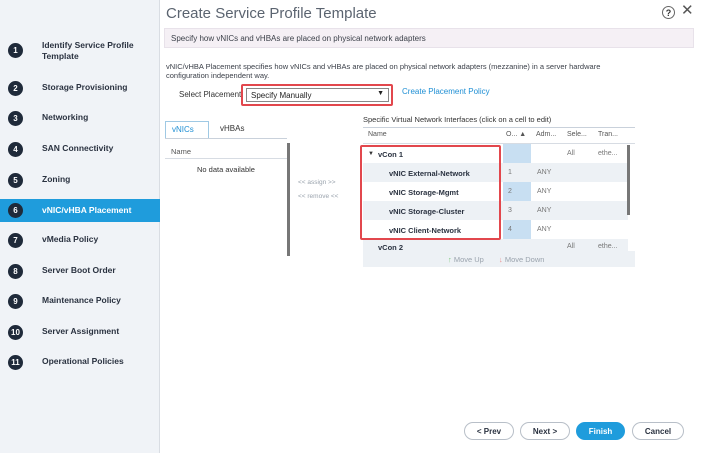 This screenshot has height=453, width=701. What do you see at coordinates (70, 239) in the screenshot?
I see `step-label: vMedia Policy` at bounding box center [70, 239].